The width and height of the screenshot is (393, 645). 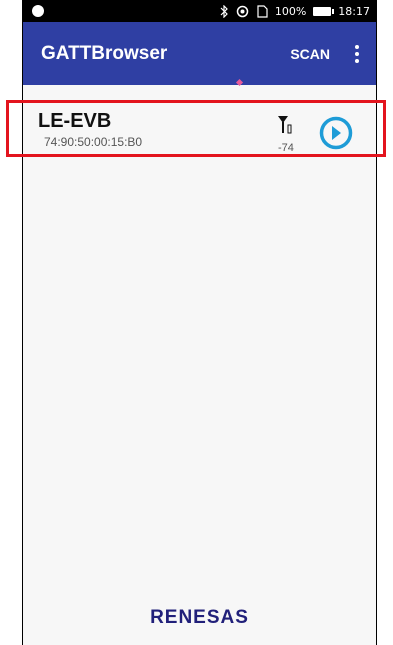 I want to click on touch-indicator-icon, so click(x=239, y=82).